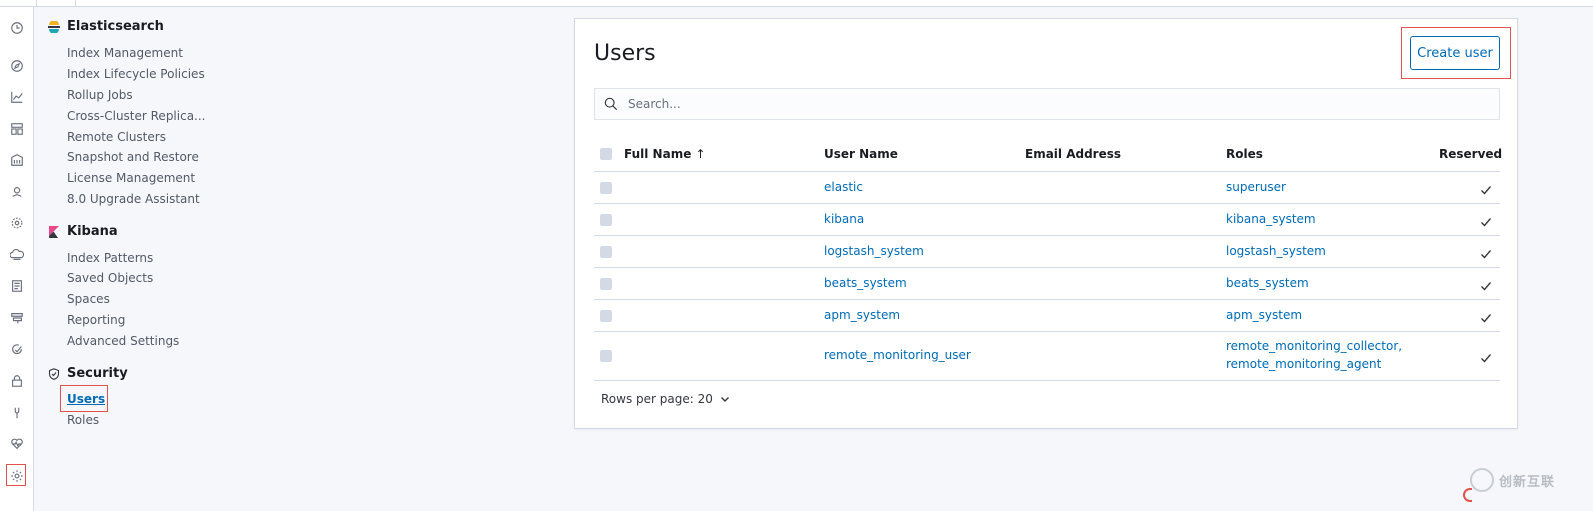 The width and height of the screenshot is (1593, 511). What do you see at coordinates (16, 475) in the screenshot?
I see `management-highlight` at bounding box center [16, 475].